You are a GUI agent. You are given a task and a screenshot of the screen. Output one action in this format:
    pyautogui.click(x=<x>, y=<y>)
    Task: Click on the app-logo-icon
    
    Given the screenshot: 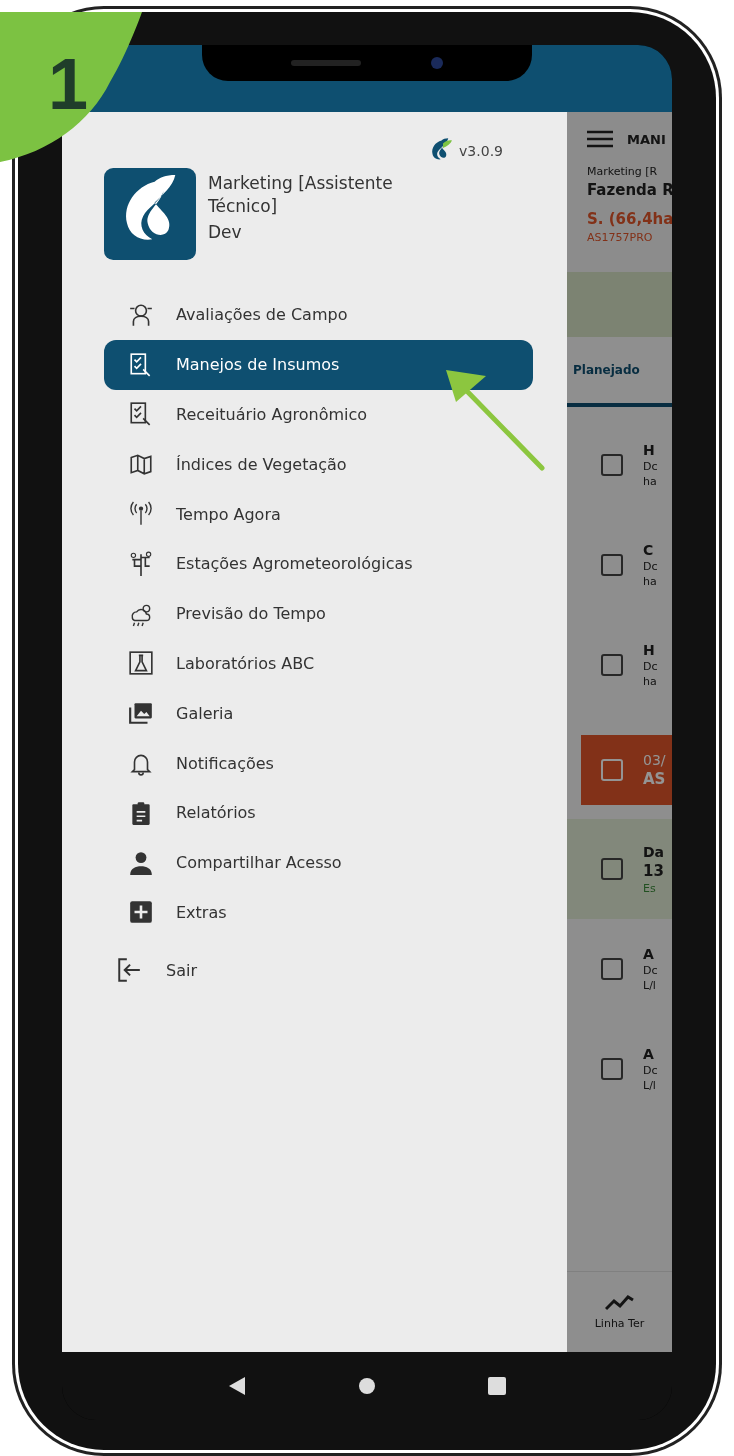 What is the action you would take?
    pyautogui.click(x=150, y=214)
    